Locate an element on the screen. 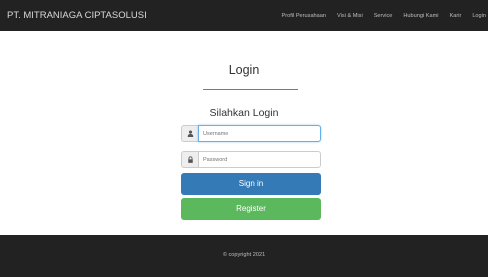  title-divider is located at coordinates (250, 89).